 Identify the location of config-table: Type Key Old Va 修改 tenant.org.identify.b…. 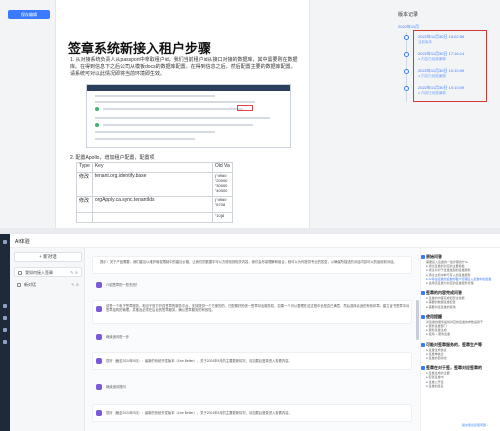
(154, 192).